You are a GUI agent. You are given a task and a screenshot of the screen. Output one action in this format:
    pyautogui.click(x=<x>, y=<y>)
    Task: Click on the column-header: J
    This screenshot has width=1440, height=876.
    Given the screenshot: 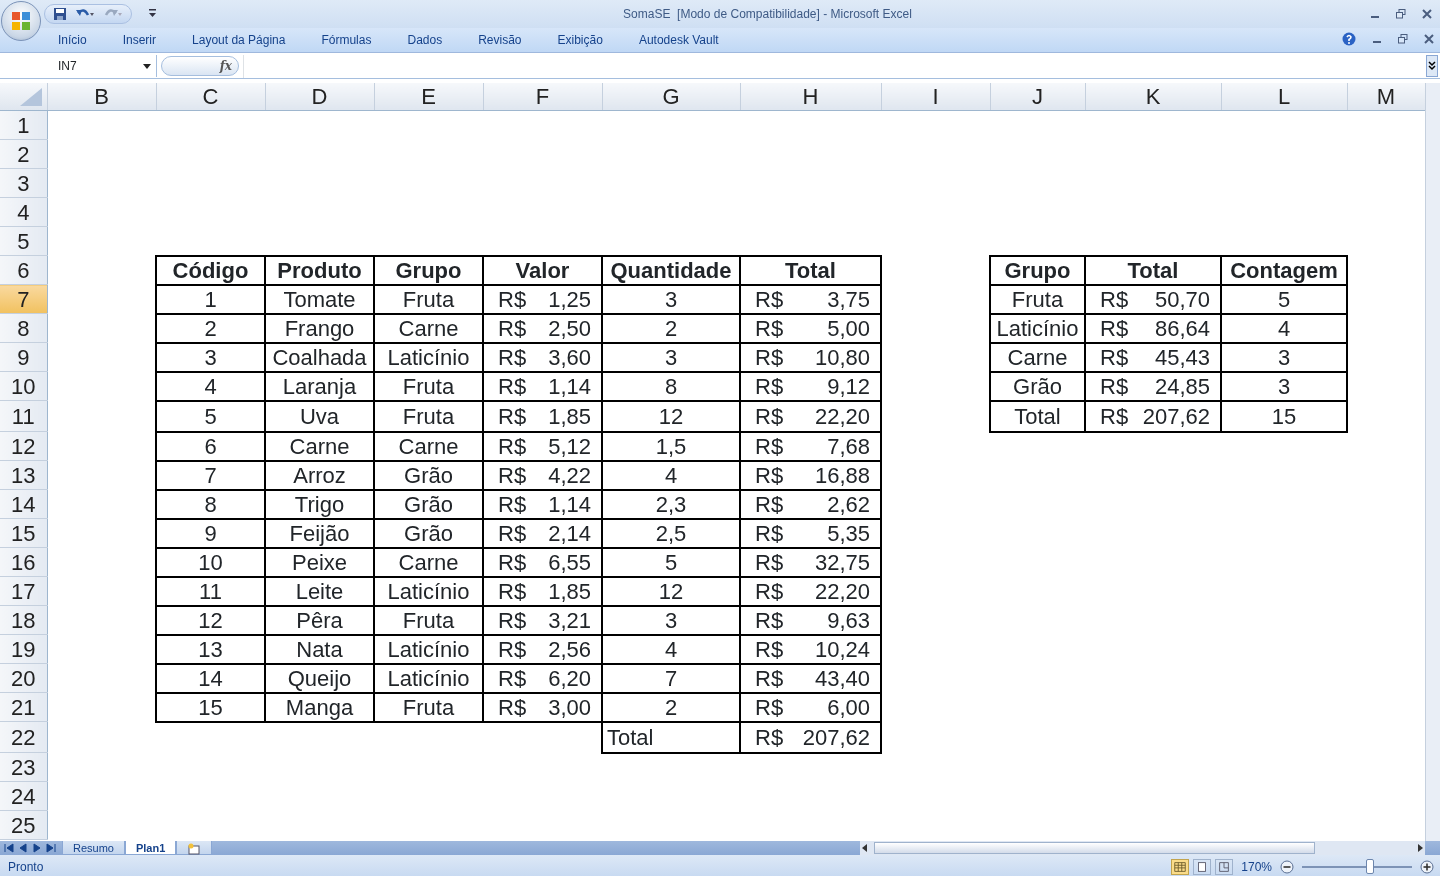 What is the action you would take?
    pyautogui.click(x=1037, y=97)
    